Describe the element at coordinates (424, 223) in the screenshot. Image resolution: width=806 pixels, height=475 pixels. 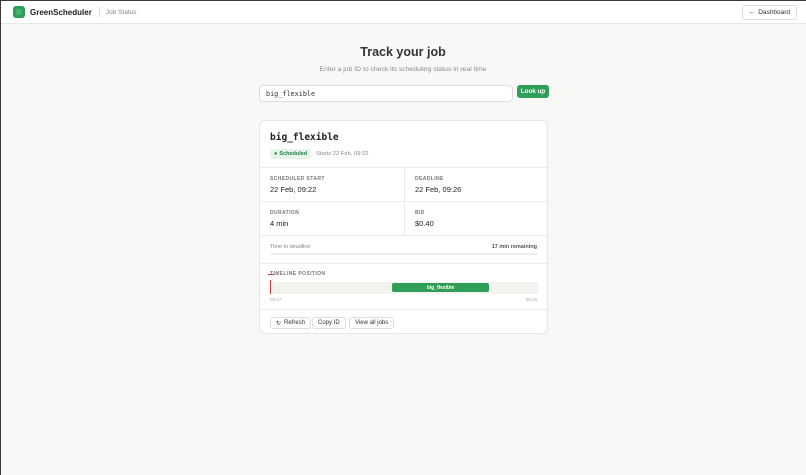
I see `bid-value: $0.40` at that location.